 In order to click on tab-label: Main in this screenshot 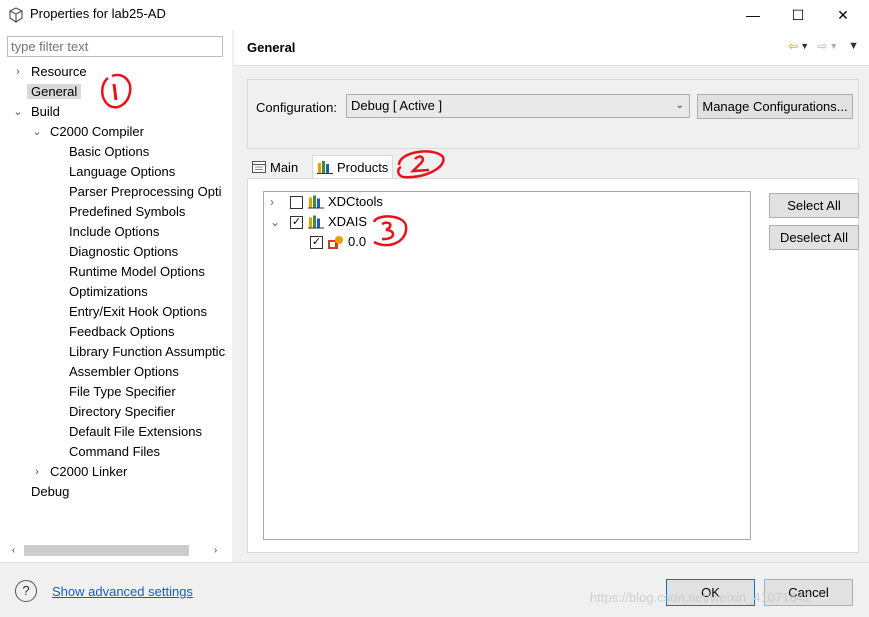, I will do `click(284, 167)`.